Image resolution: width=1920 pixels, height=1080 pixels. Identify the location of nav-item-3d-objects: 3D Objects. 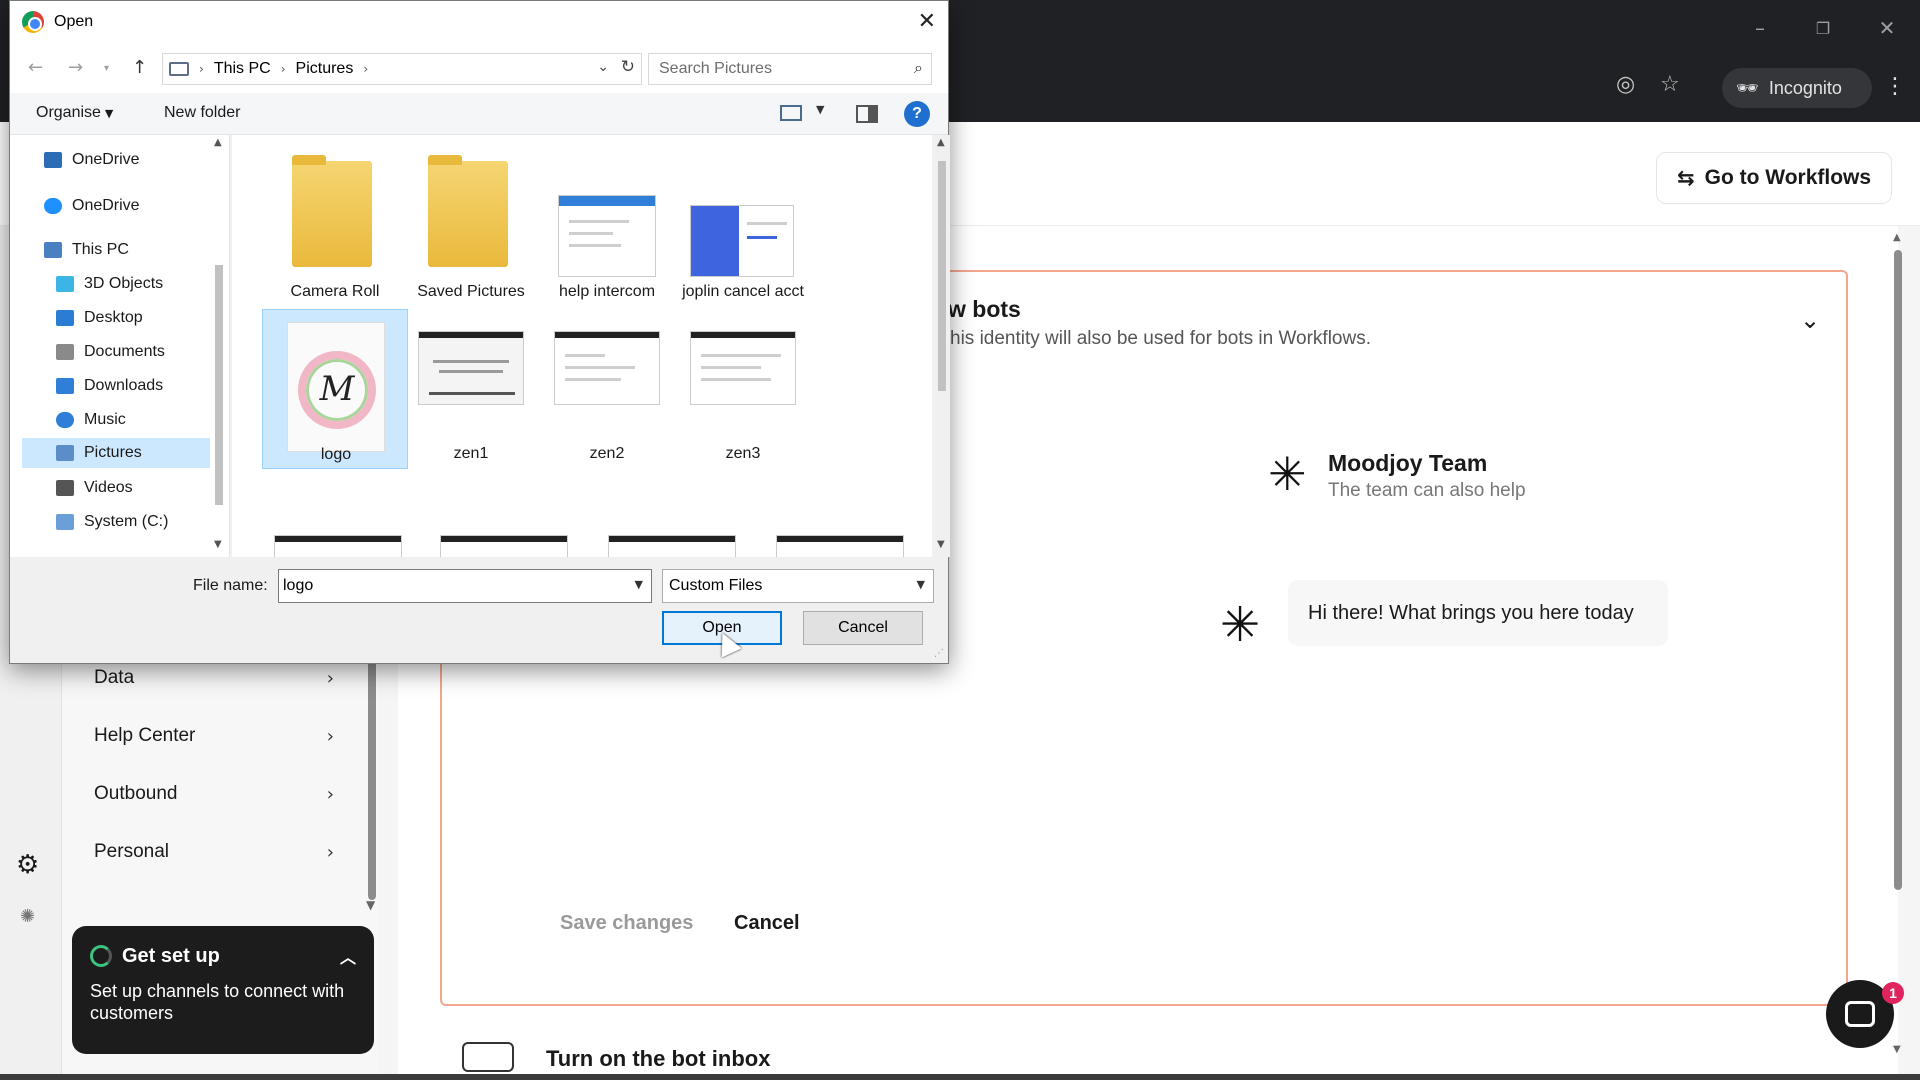
(109, 284).